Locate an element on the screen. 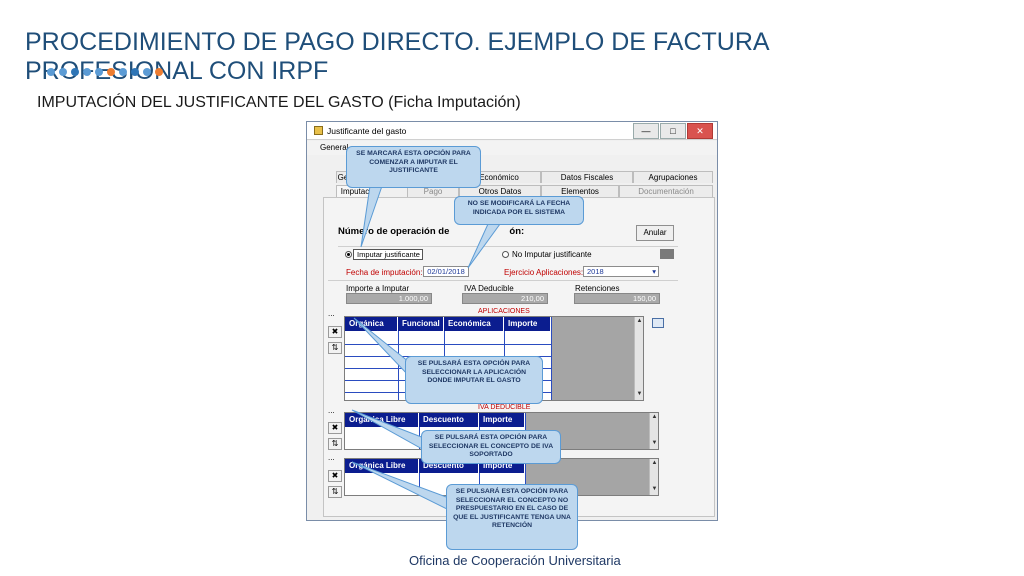 The image size is (1024, 576). minimize-button: — is located at coordinates (646, 131).